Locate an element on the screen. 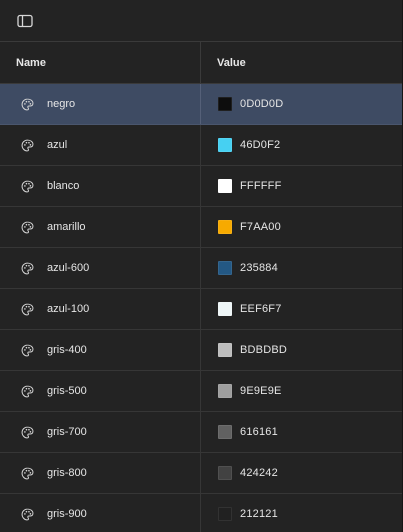 Image resolution: width=403 pixels, height=532 pixels. variable-name: azul-600 is located at coordinates (68, 268).